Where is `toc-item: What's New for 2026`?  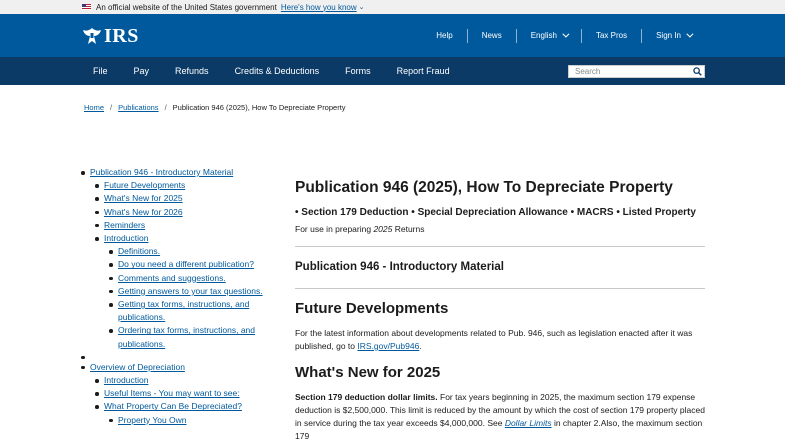 toc-item: What's New for 2026 is located at coordinates (182, 212).